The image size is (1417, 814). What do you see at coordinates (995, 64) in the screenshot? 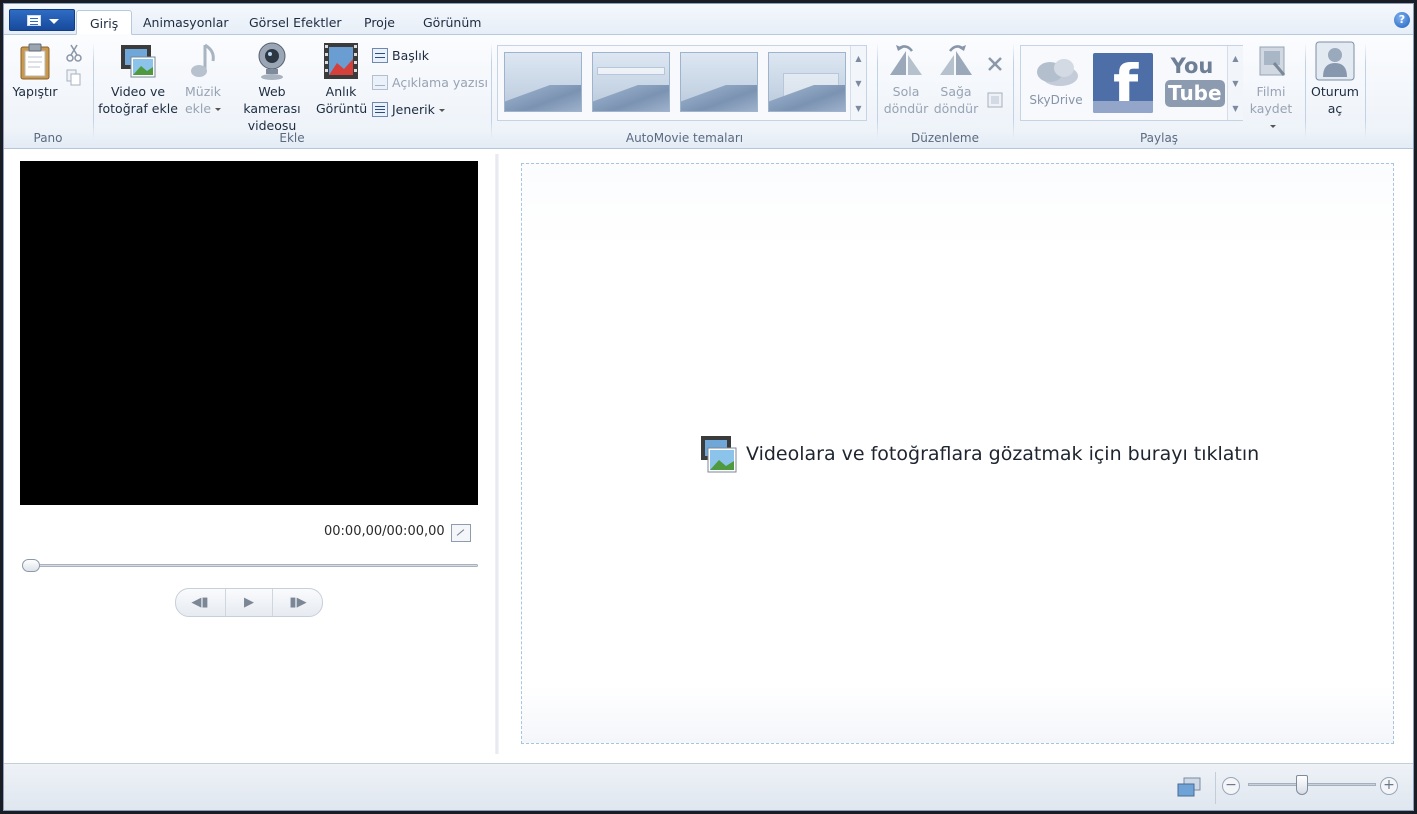
I see `remove-icon` at bounding box center [995, 64].